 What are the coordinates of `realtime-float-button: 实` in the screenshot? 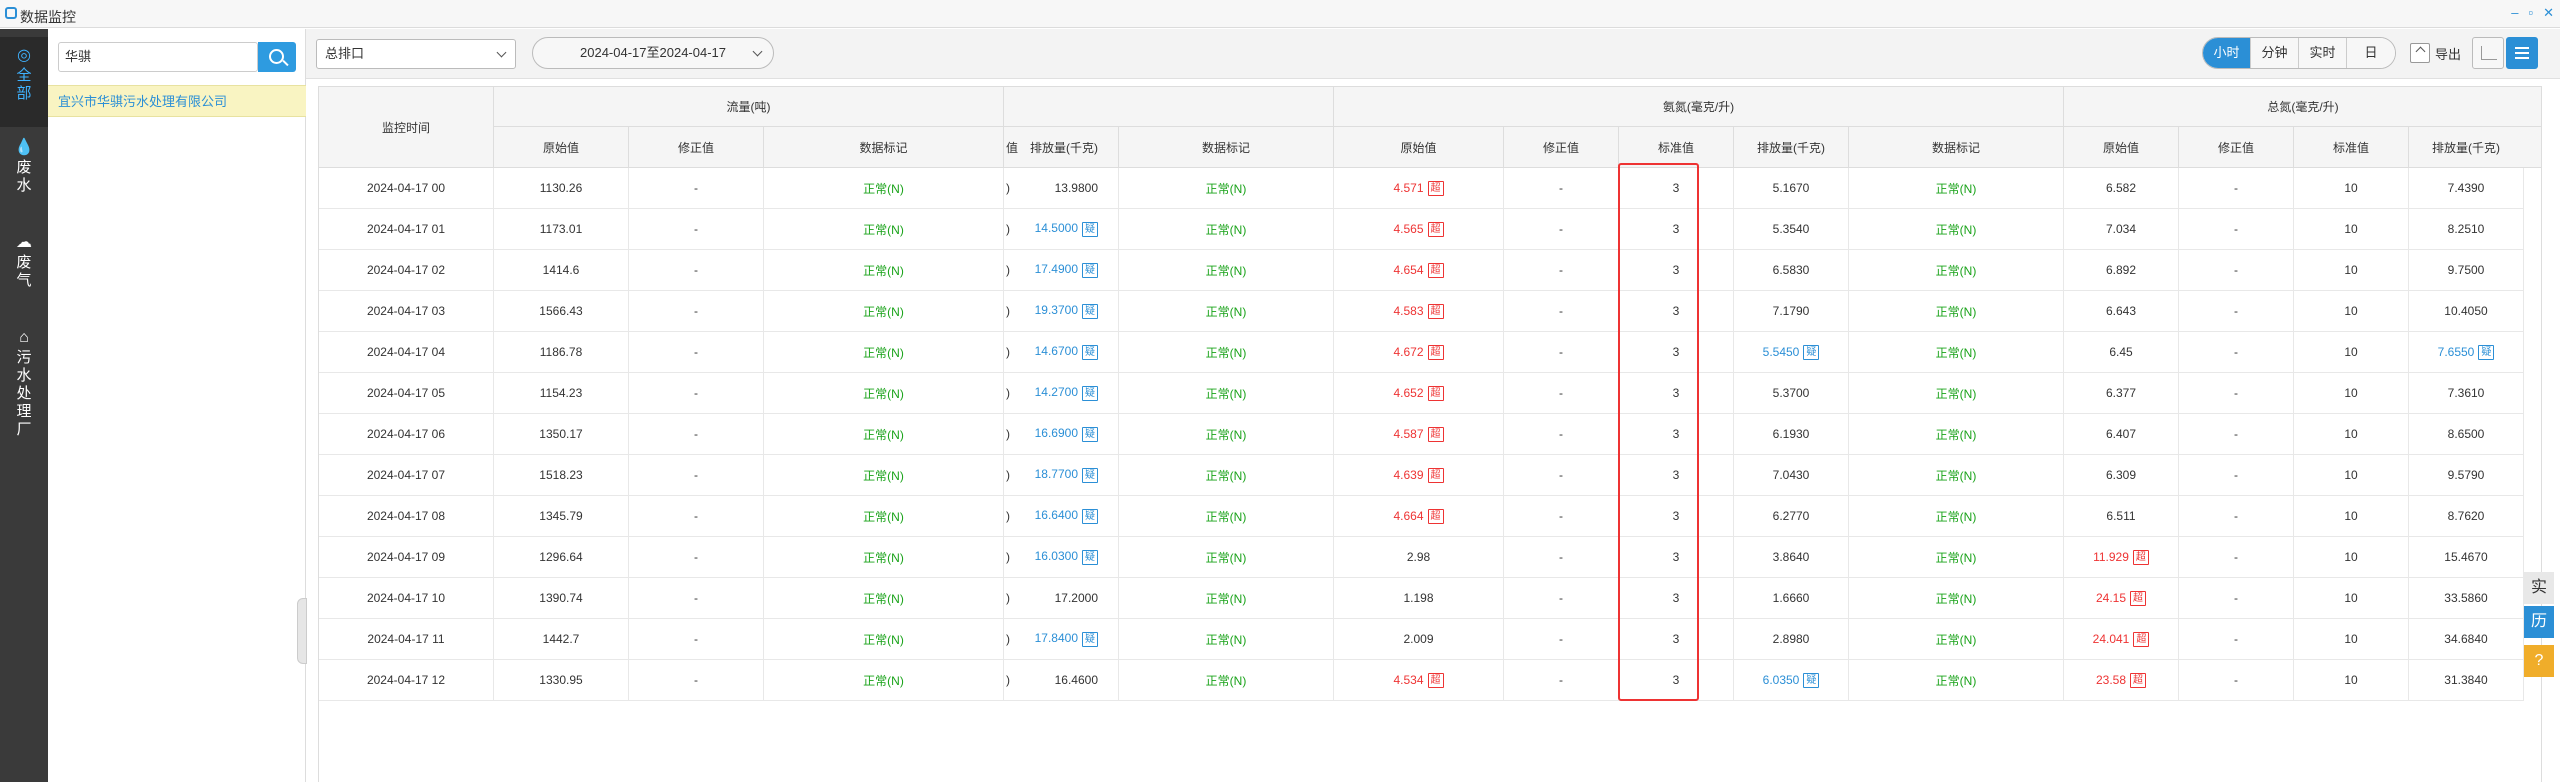 It's located at (2539, 588).